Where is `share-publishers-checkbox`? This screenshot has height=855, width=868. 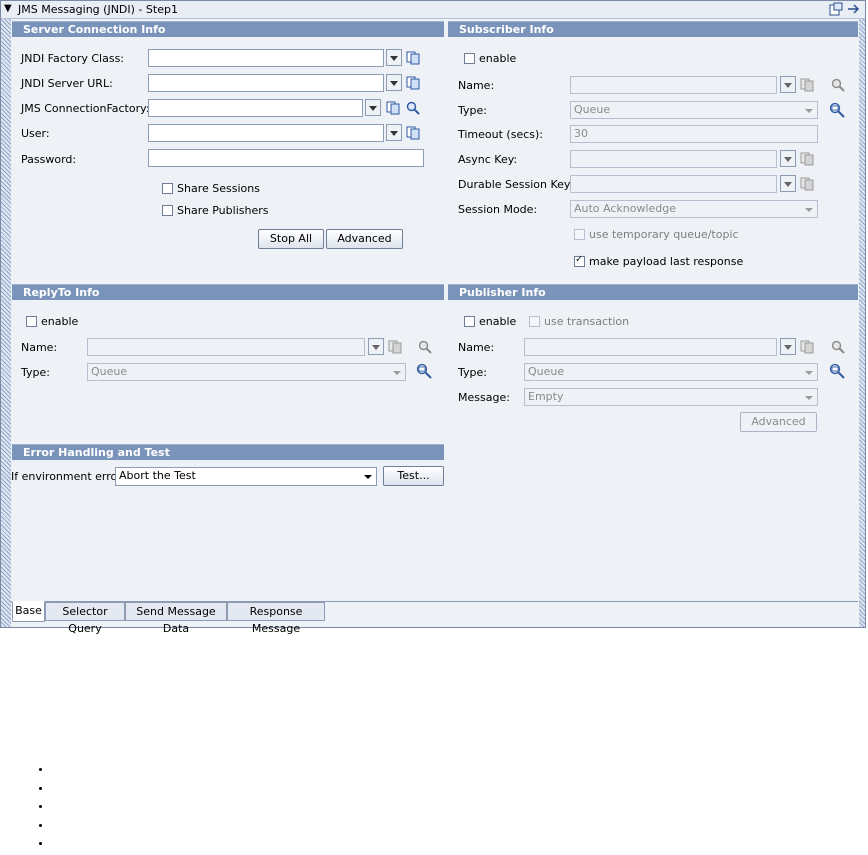 share-publishers-checkbox is located at coordinates (167, 210).